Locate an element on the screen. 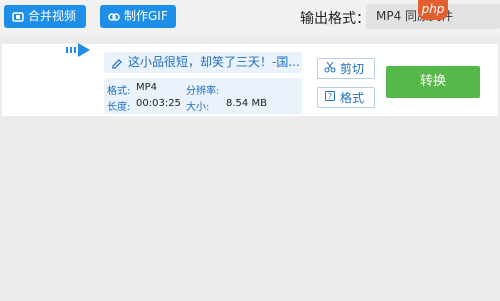 This screenshot has width=500, height=301. format-button-label: 格式 is located at coordinates (352, 98).